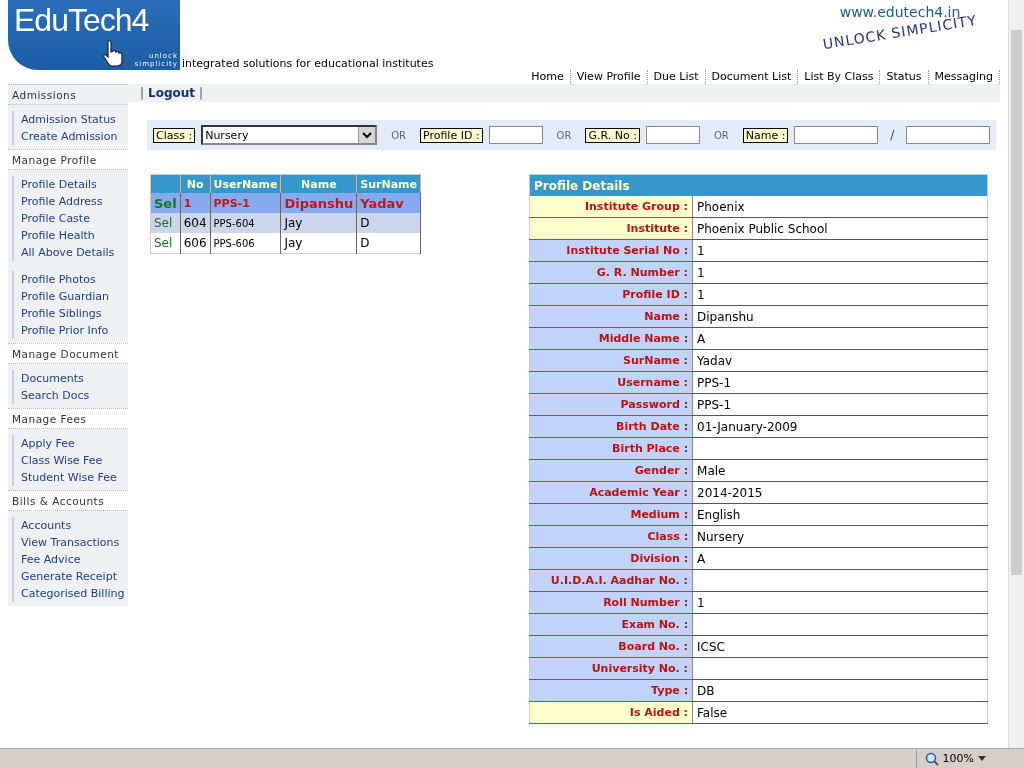 Image resolution: width=1024 pixels, height=768 pixels. What do you see at coordinates (762, 228) in the screenshot?
I see `field-value: Phoenix Public School` at bounding box center [762, 228].